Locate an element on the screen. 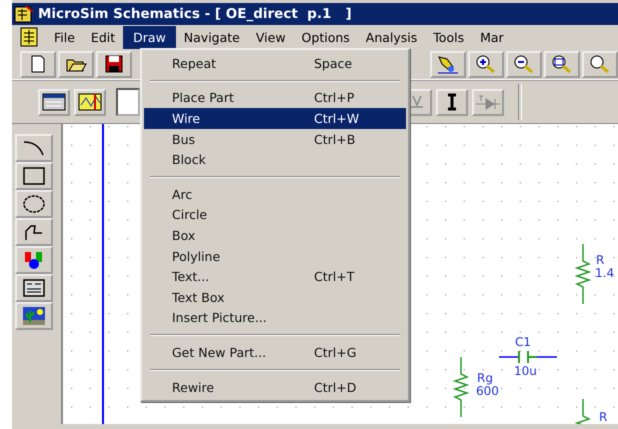  menu-item: Edit is located at coordinates (103, 37).